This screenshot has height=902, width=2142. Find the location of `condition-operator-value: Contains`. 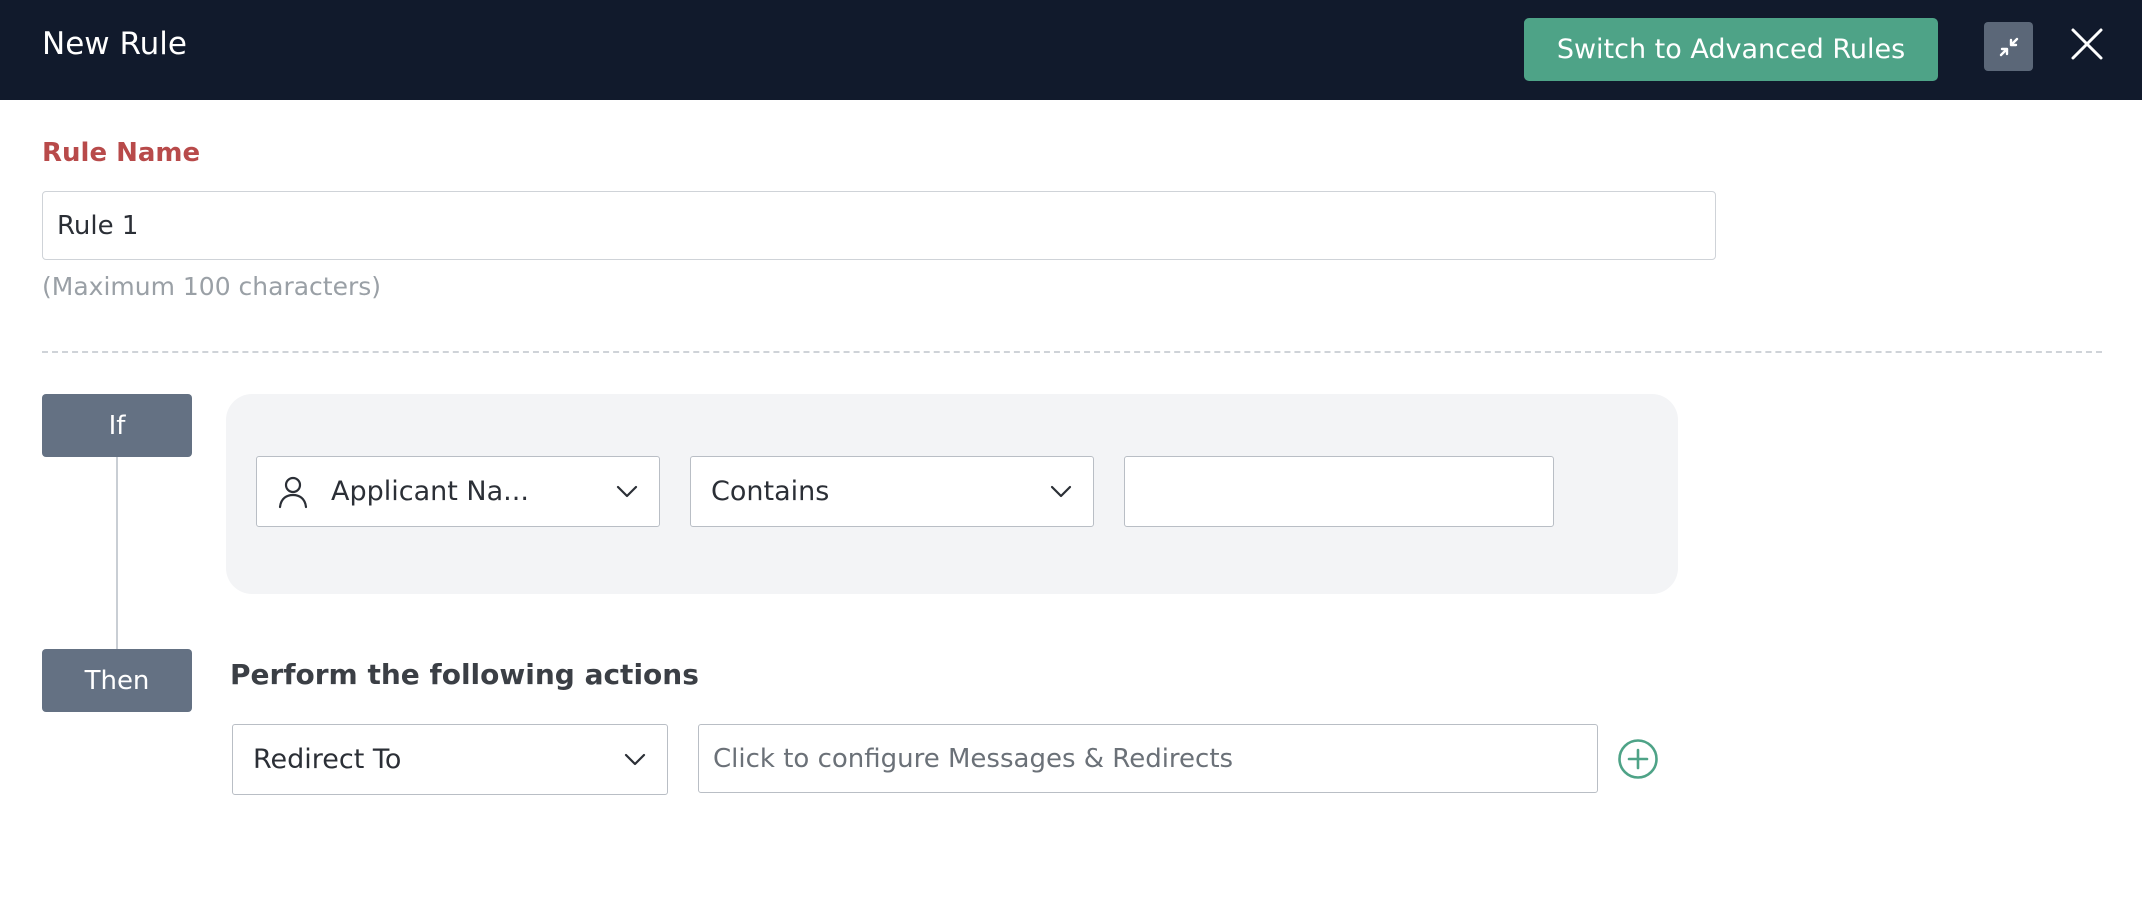

condition-operator-value: Contains is located at coordinates (770, 491).